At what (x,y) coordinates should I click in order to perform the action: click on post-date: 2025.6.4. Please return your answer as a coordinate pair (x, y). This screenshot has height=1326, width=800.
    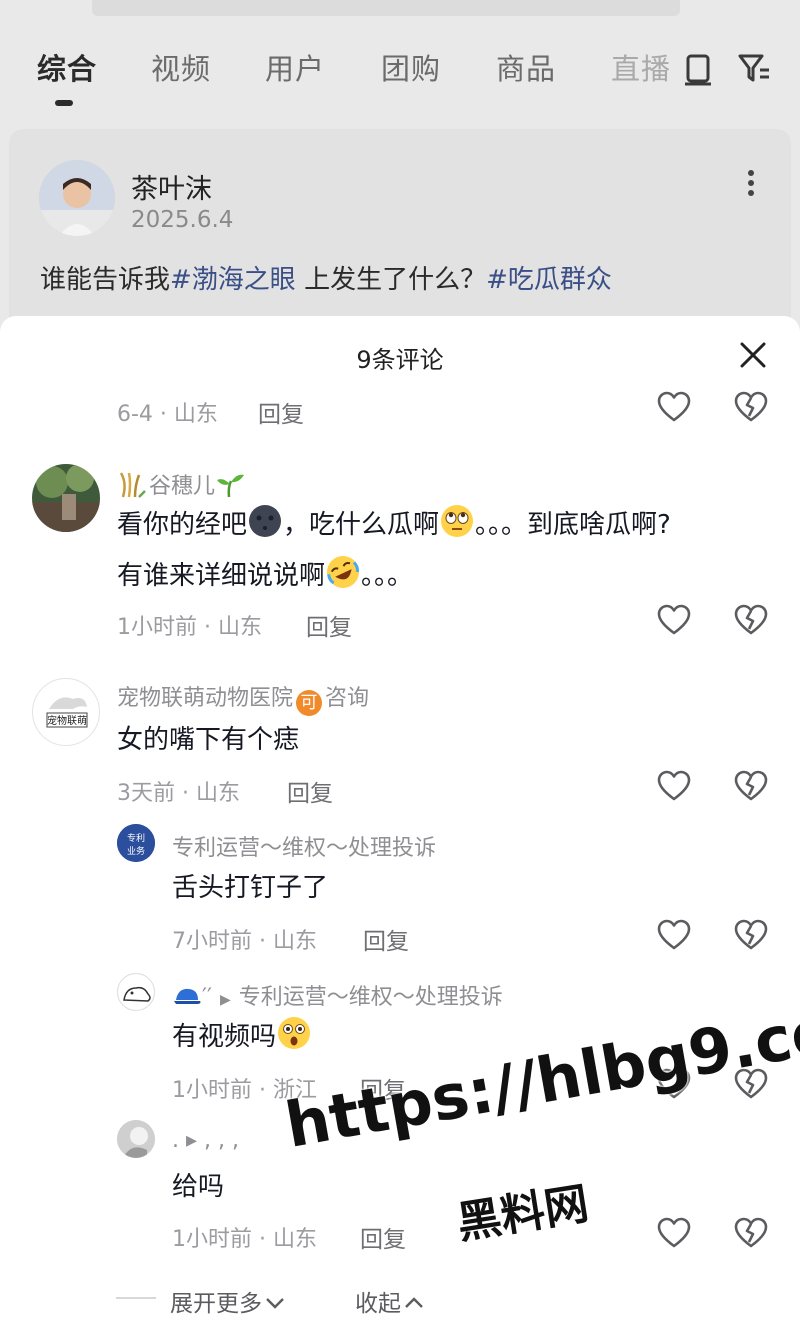
    Looking at the image, I should click on (182, 220).